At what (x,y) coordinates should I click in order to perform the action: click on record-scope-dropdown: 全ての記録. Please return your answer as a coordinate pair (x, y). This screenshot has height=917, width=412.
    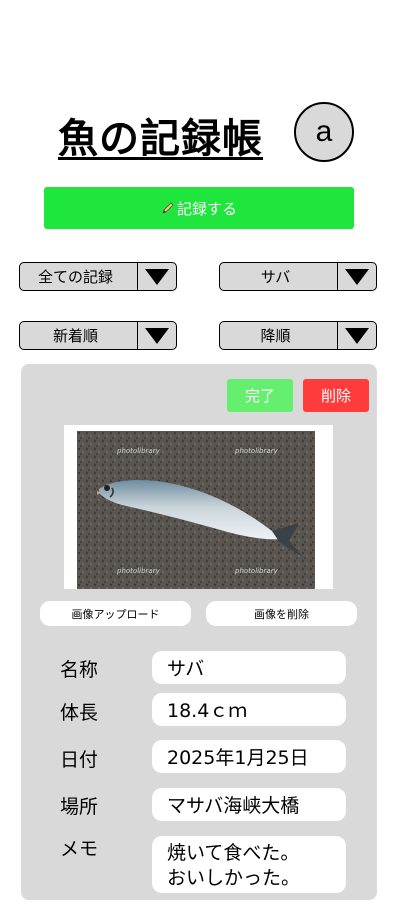
    Looking at the image, I should click on (98, 276).